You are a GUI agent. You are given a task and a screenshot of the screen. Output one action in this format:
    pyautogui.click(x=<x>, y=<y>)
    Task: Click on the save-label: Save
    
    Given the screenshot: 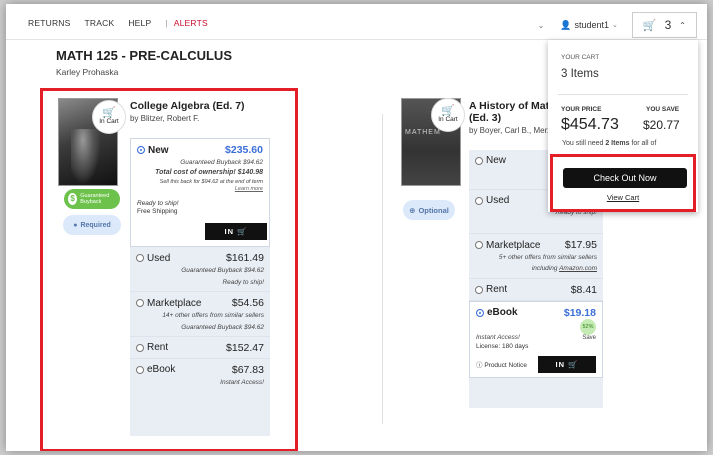 What is the action you would take?
    pyautogui.click(x=589, y=337)
    